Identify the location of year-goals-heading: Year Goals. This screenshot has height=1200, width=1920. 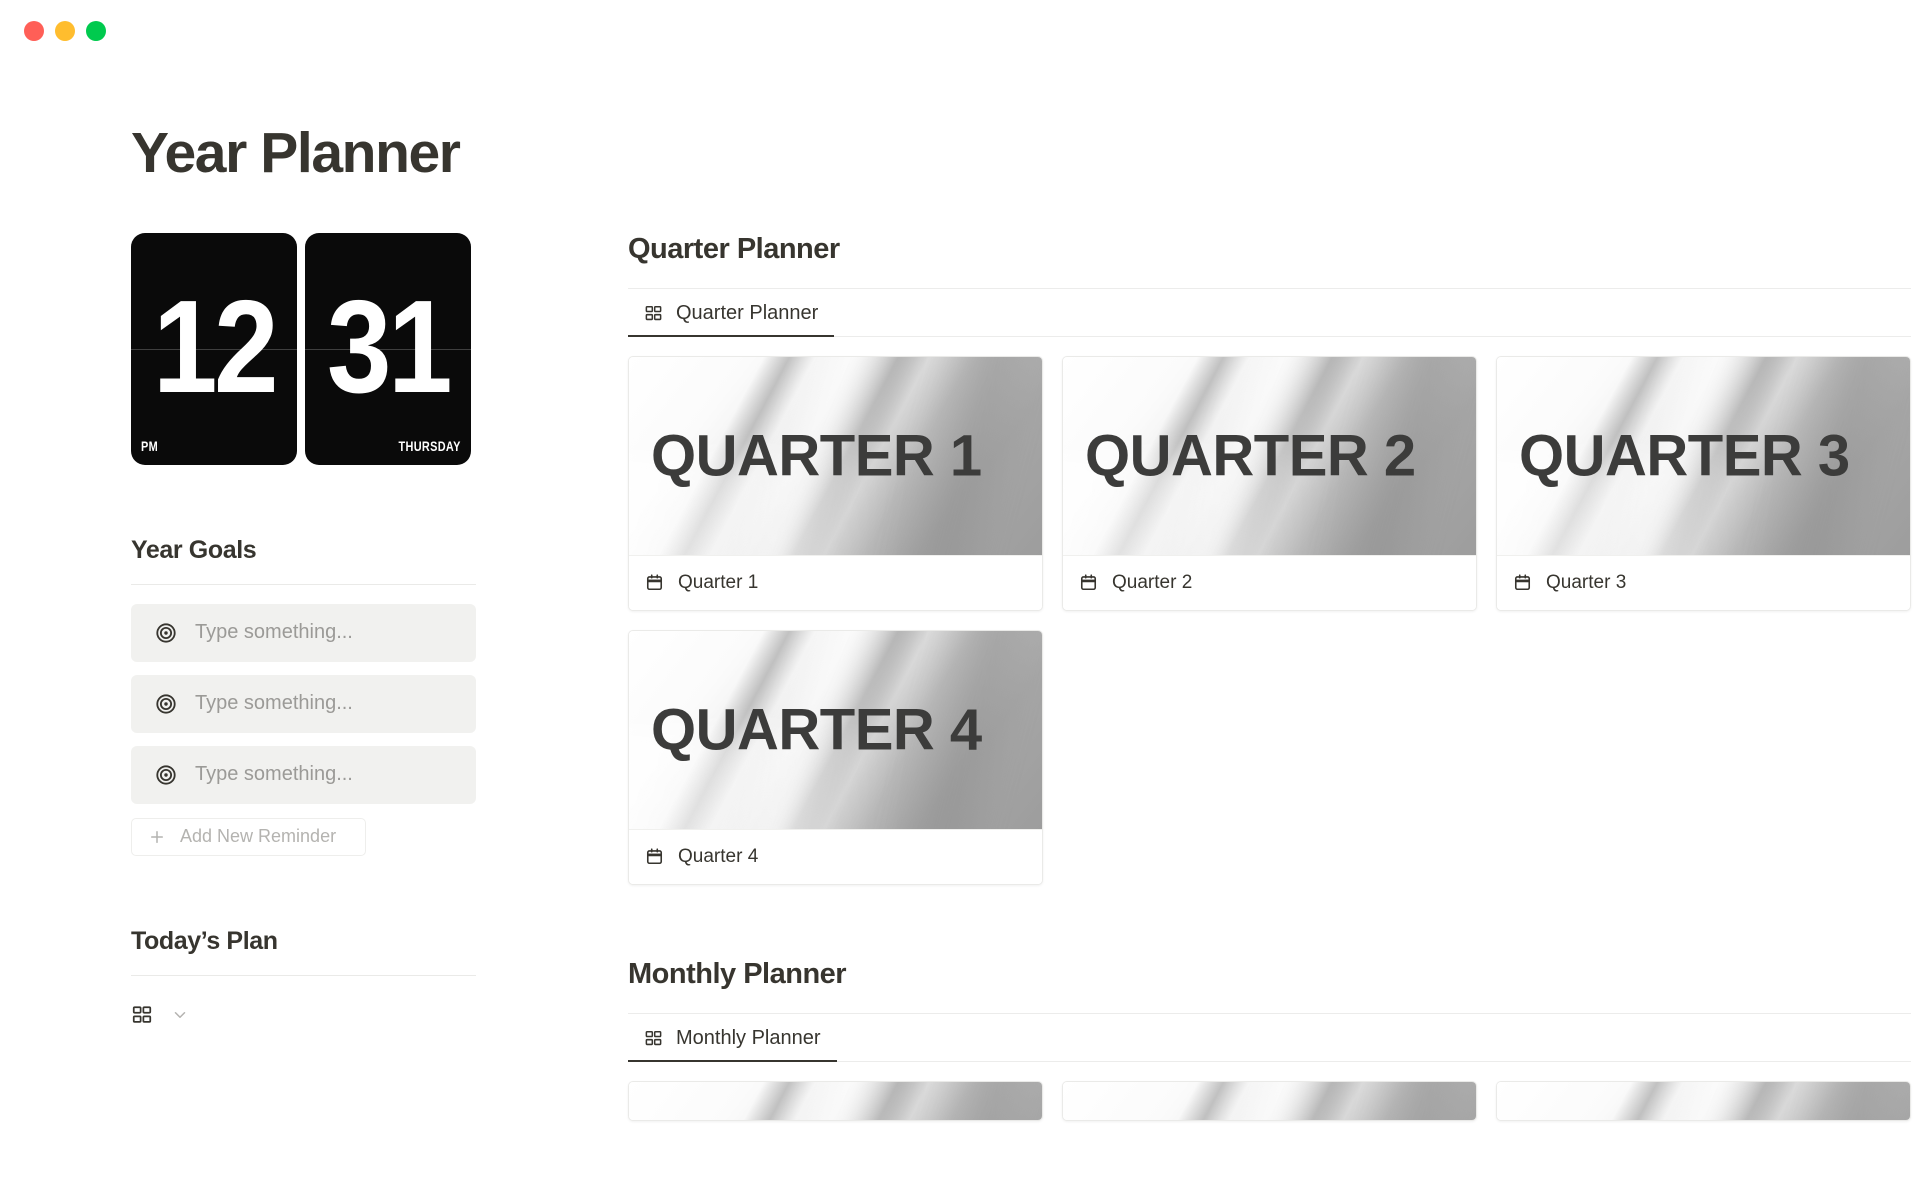
(194, 549).